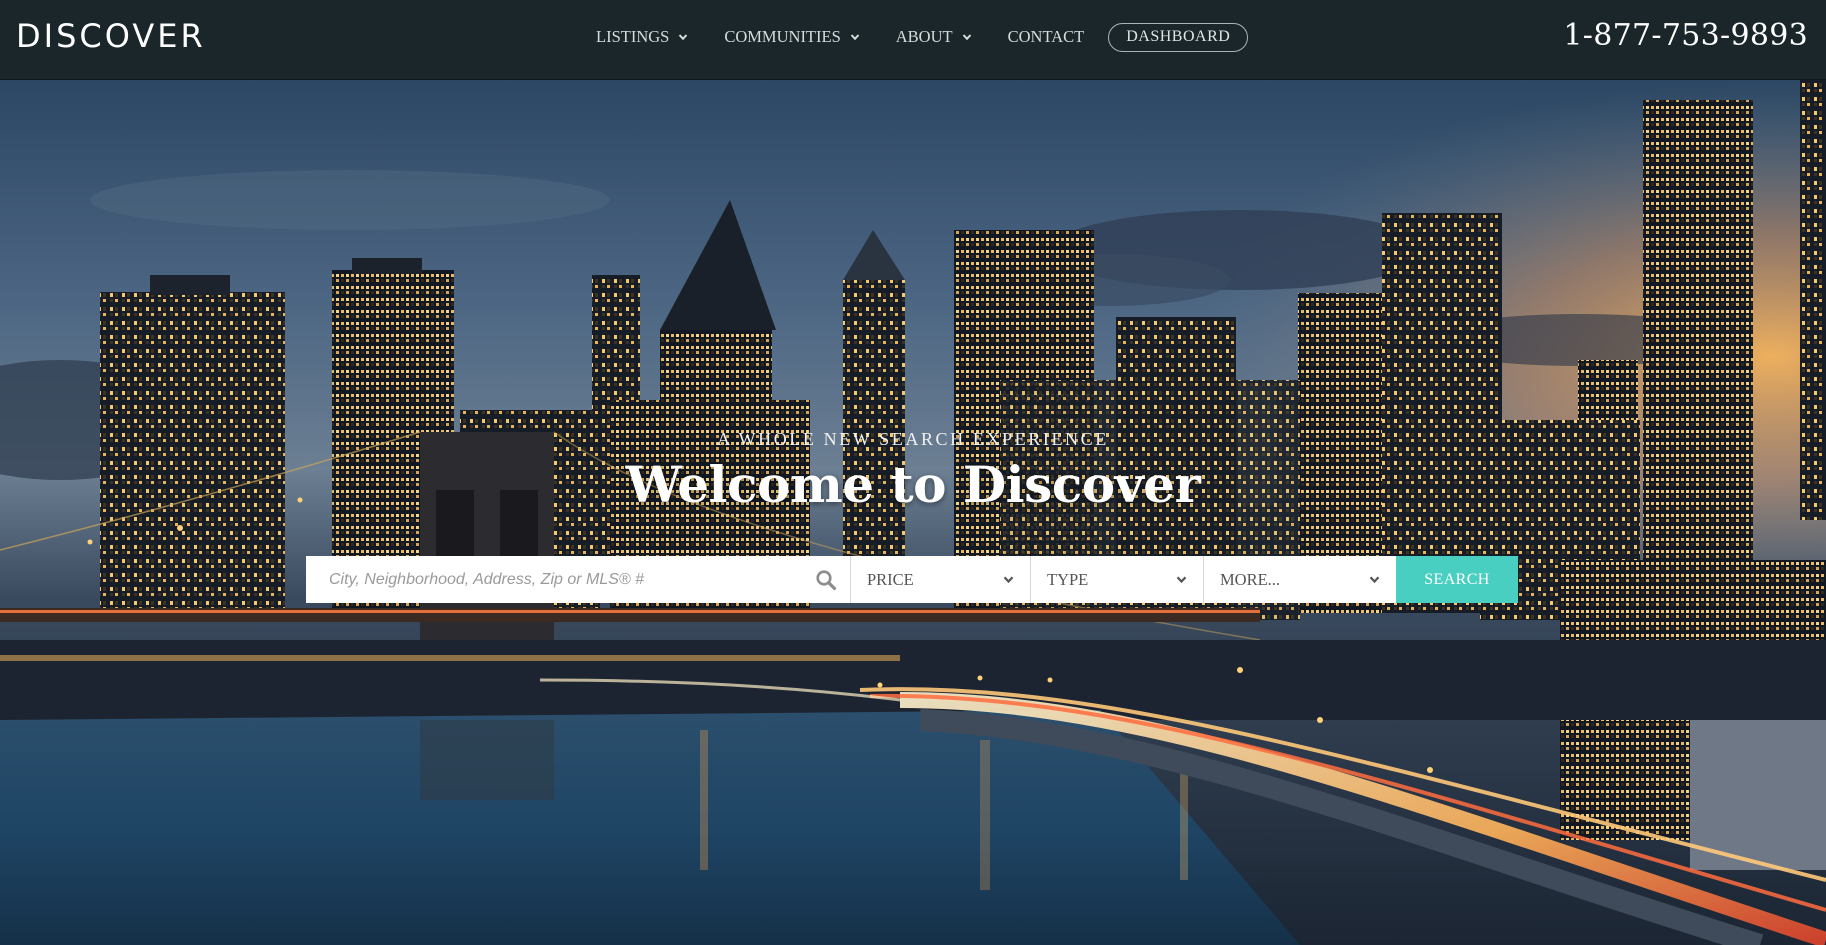 The height and width of the screenshot is (945, 1826). Describe the element at coordinates (782, 36) in the screenshot. I see `nav-item-label: COMMUNITIES` at that location.